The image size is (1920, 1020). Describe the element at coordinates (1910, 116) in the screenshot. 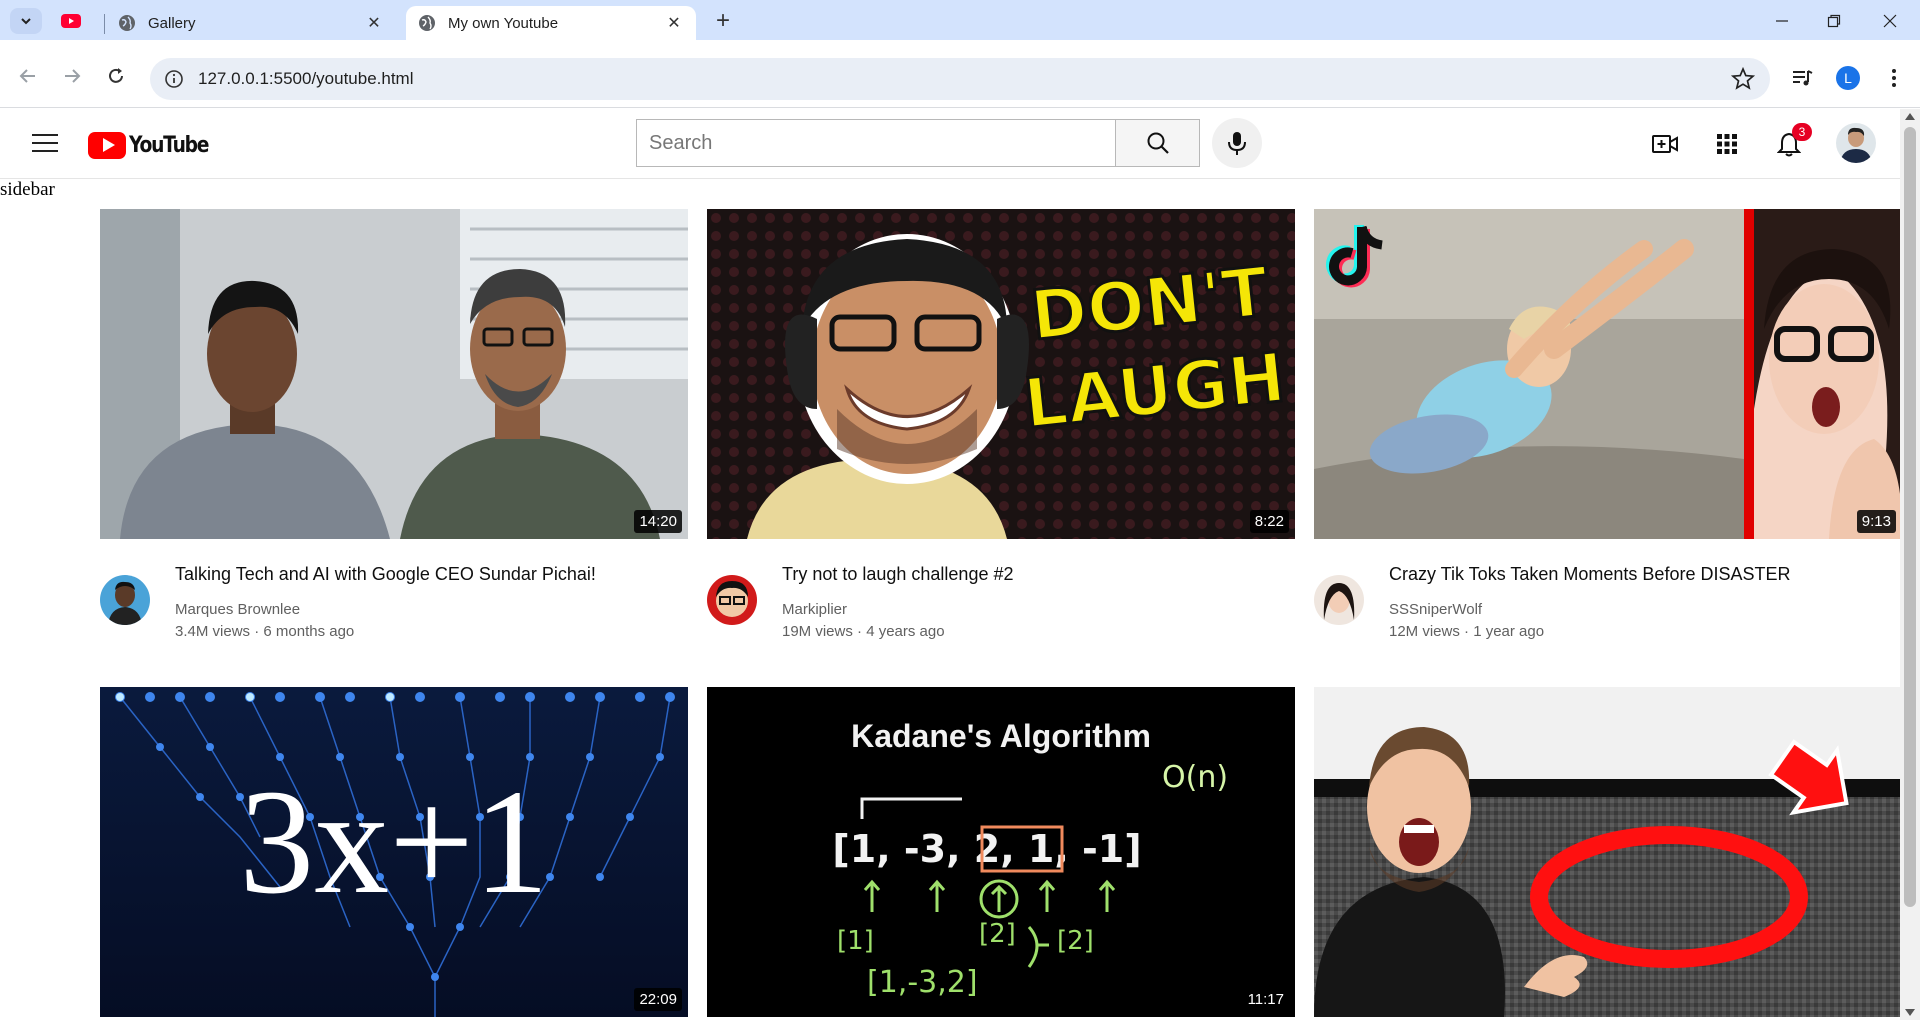

I see `scroll-up-icon` at that location.